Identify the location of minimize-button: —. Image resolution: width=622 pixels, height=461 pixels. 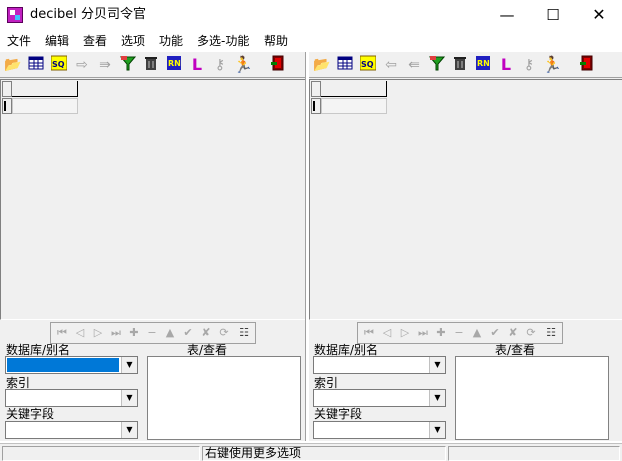
(507, 15).